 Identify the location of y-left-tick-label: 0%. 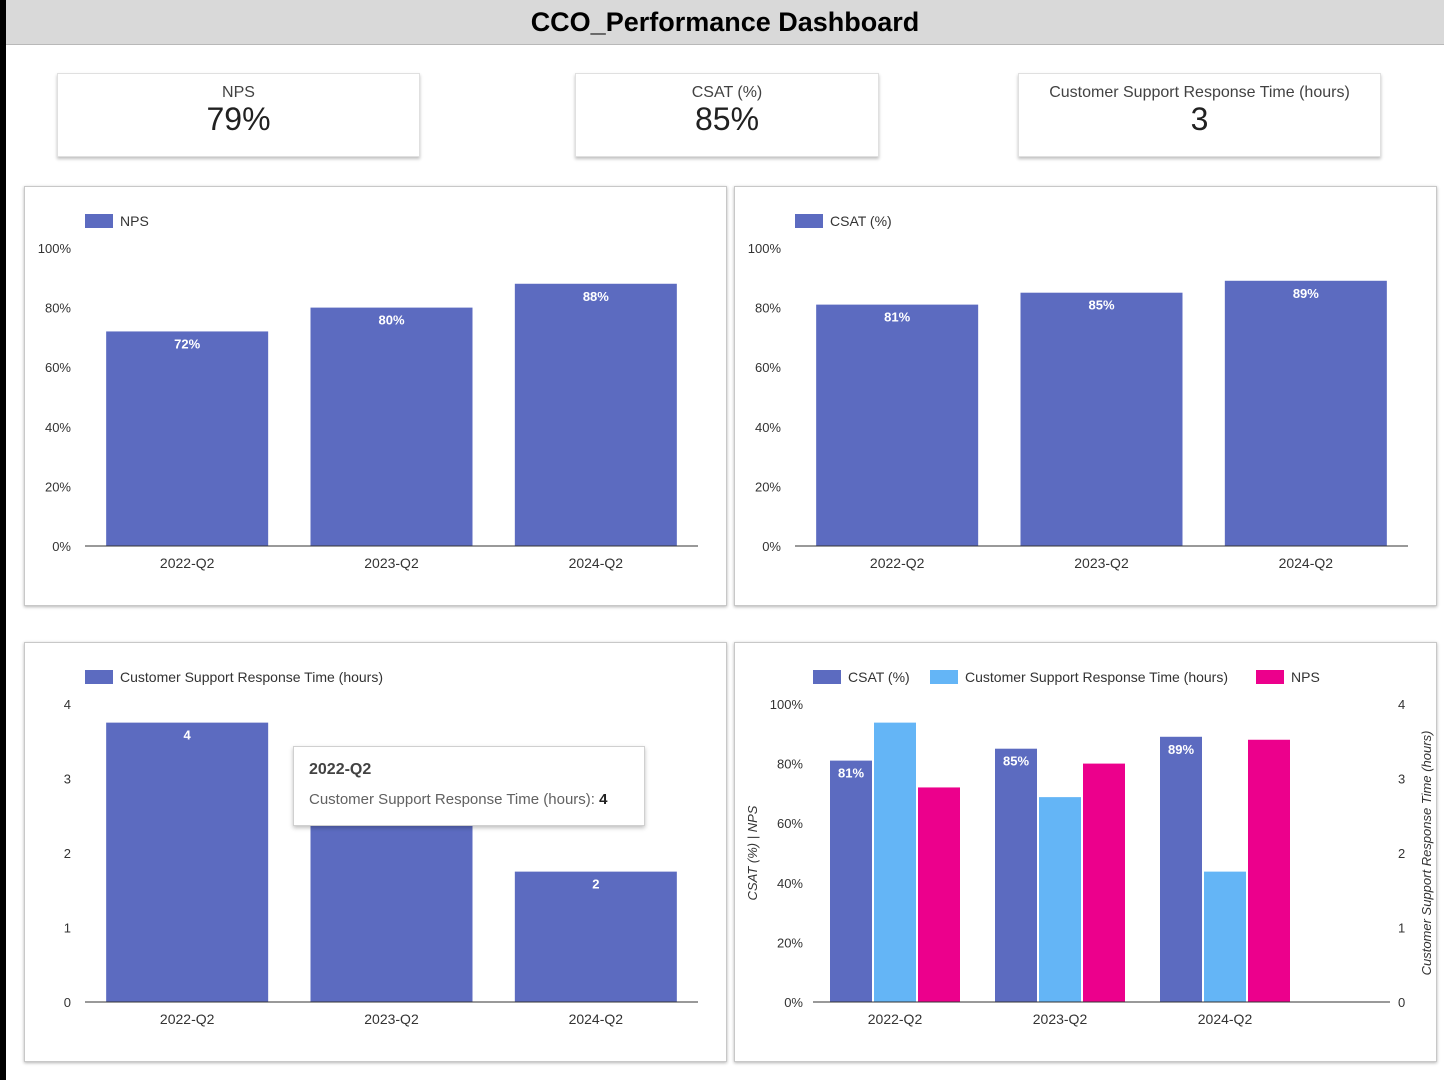
(793, 1002).